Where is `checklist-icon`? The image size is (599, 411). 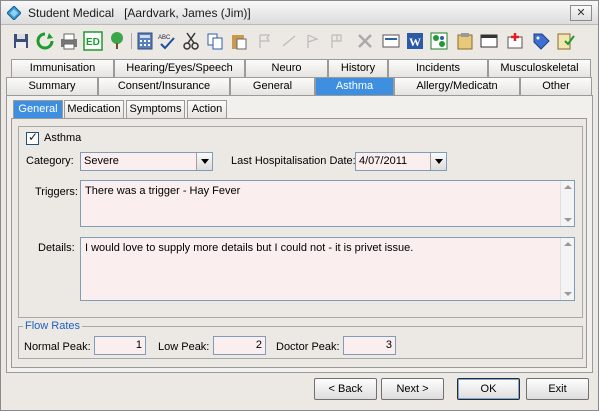 checklist-icon is located at coordinates (565, 41).